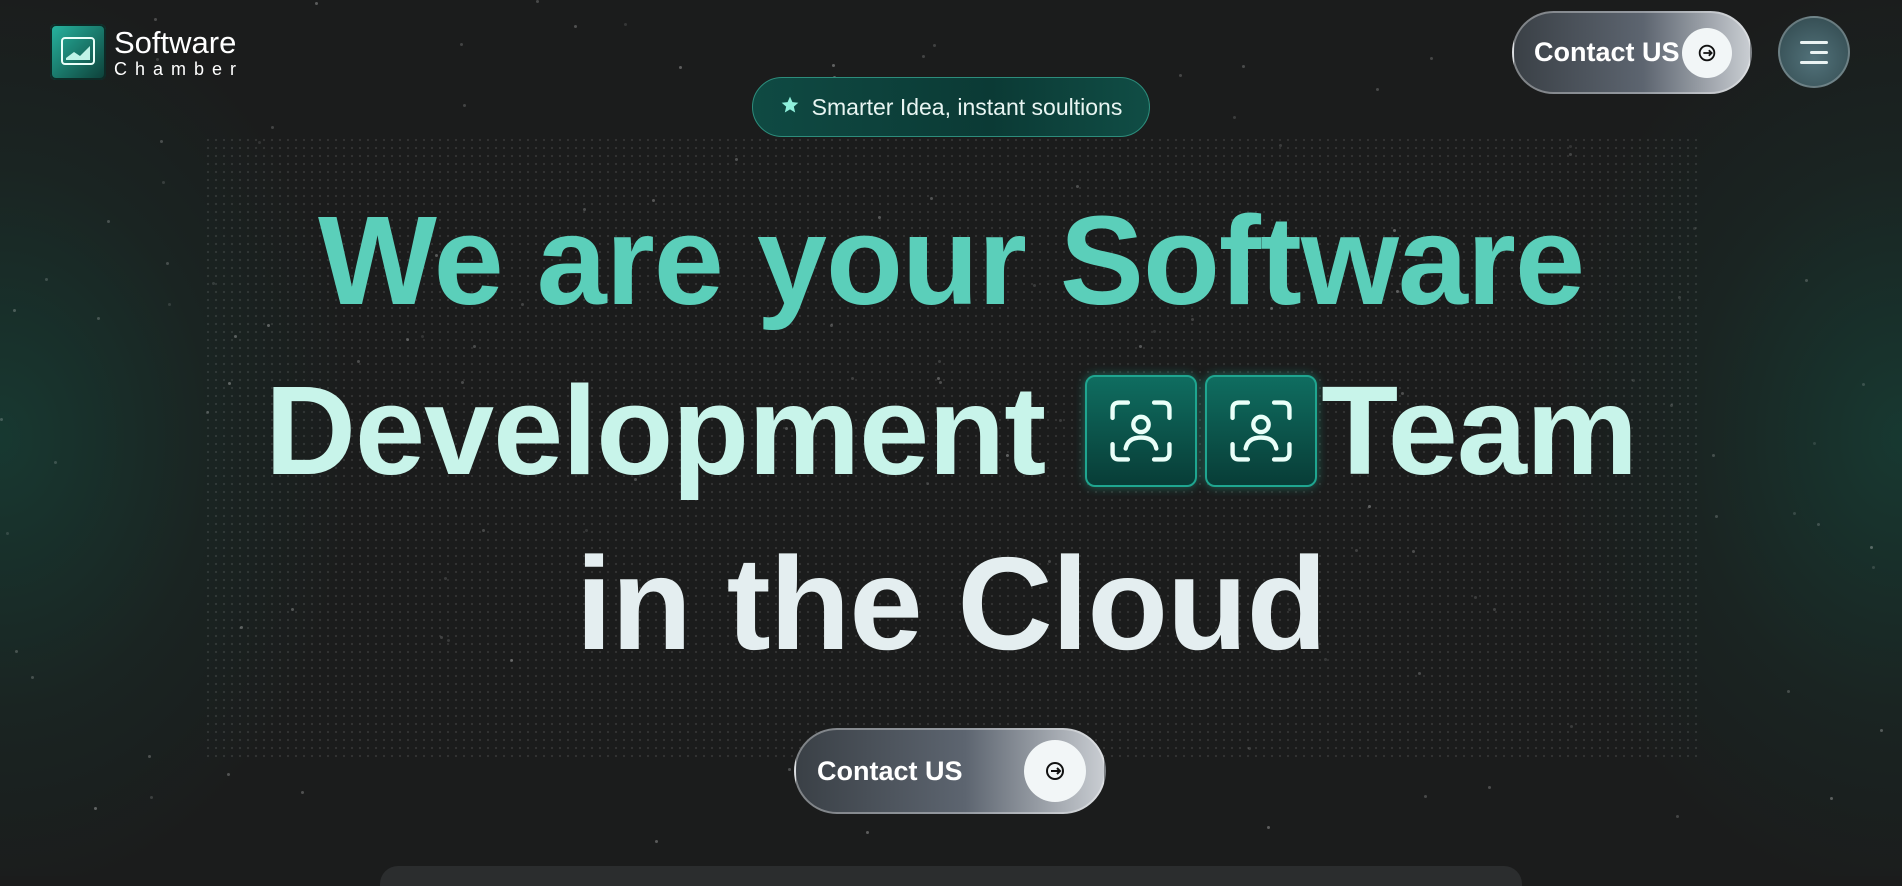 Image resolution: width=1902 pixels, height=886 pixels. I want to click on logo: Software Chamber, so click(147, 52).